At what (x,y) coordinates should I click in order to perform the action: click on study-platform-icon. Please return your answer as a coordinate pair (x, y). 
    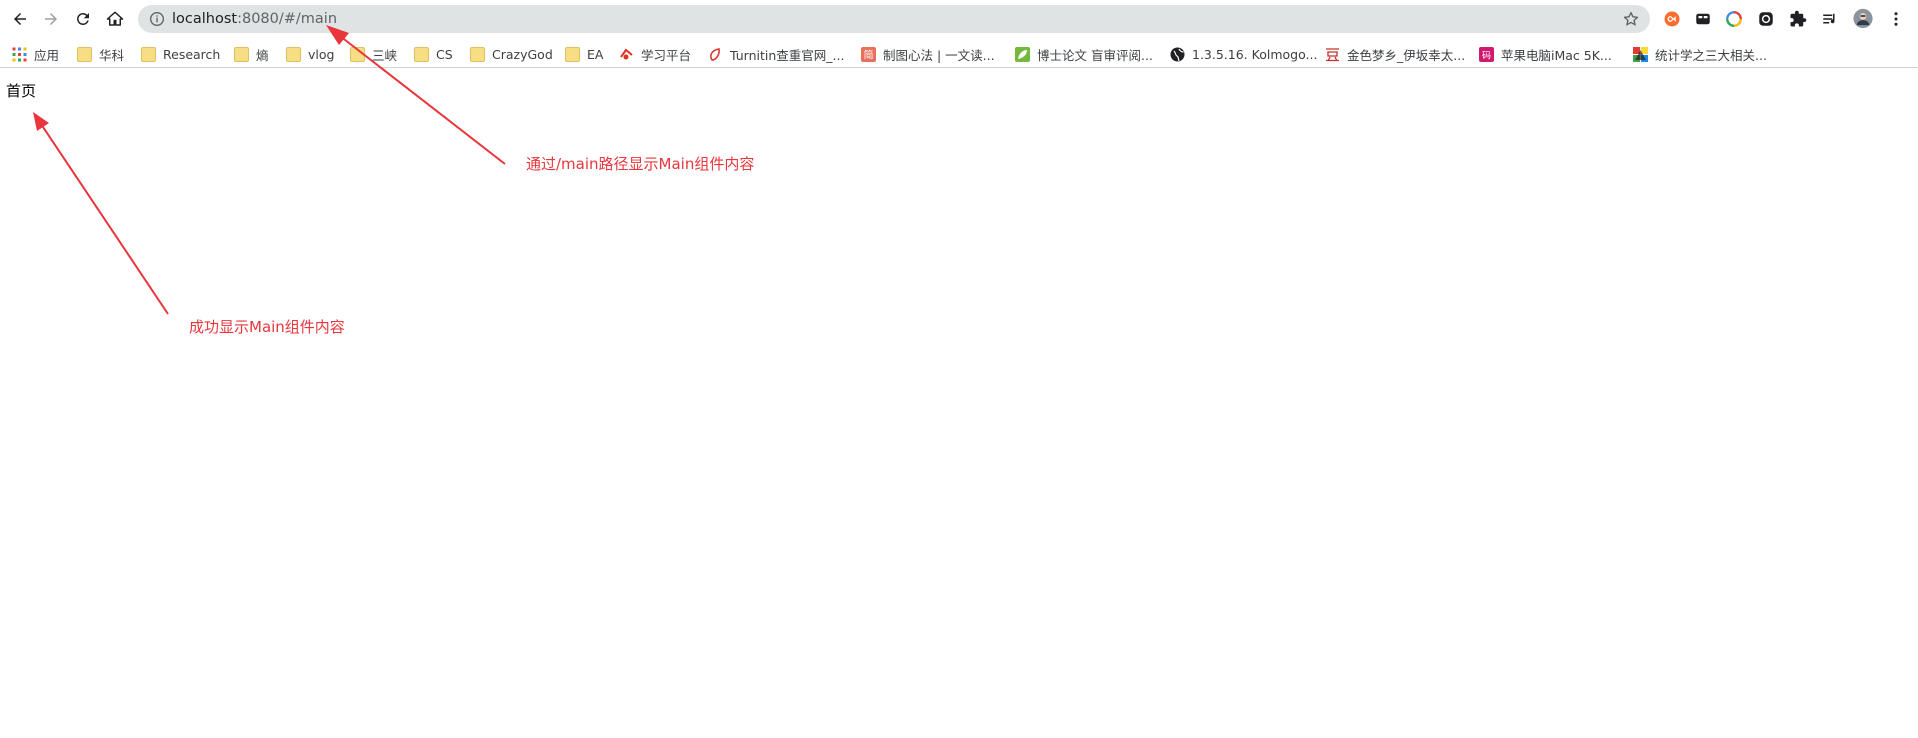
    Looking at the image, I should click on (626, 54).